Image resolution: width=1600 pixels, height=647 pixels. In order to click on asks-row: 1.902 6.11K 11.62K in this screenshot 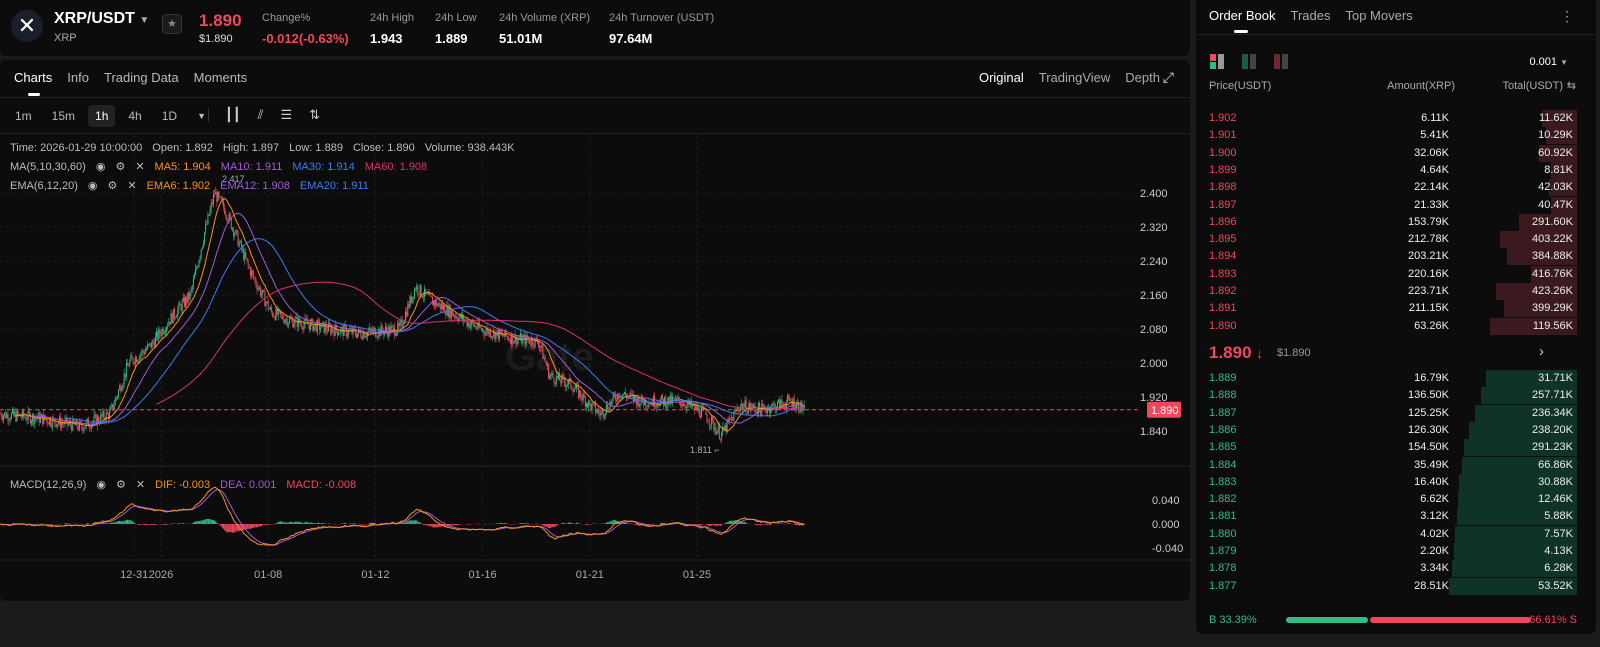, I will do `click(1393, 118)`.